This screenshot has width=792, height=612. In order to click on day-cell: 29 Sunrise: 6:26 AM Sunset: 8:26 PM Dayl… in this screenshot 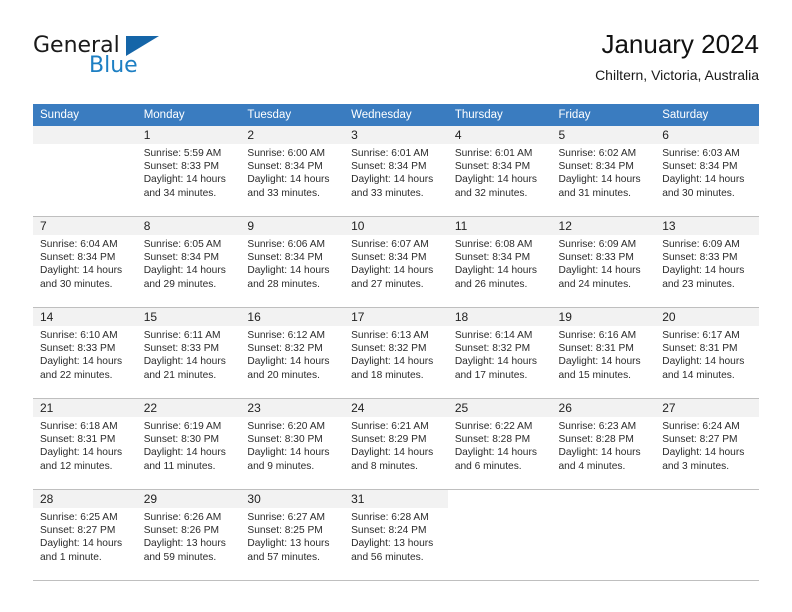, I will do `click(188, 535)`.